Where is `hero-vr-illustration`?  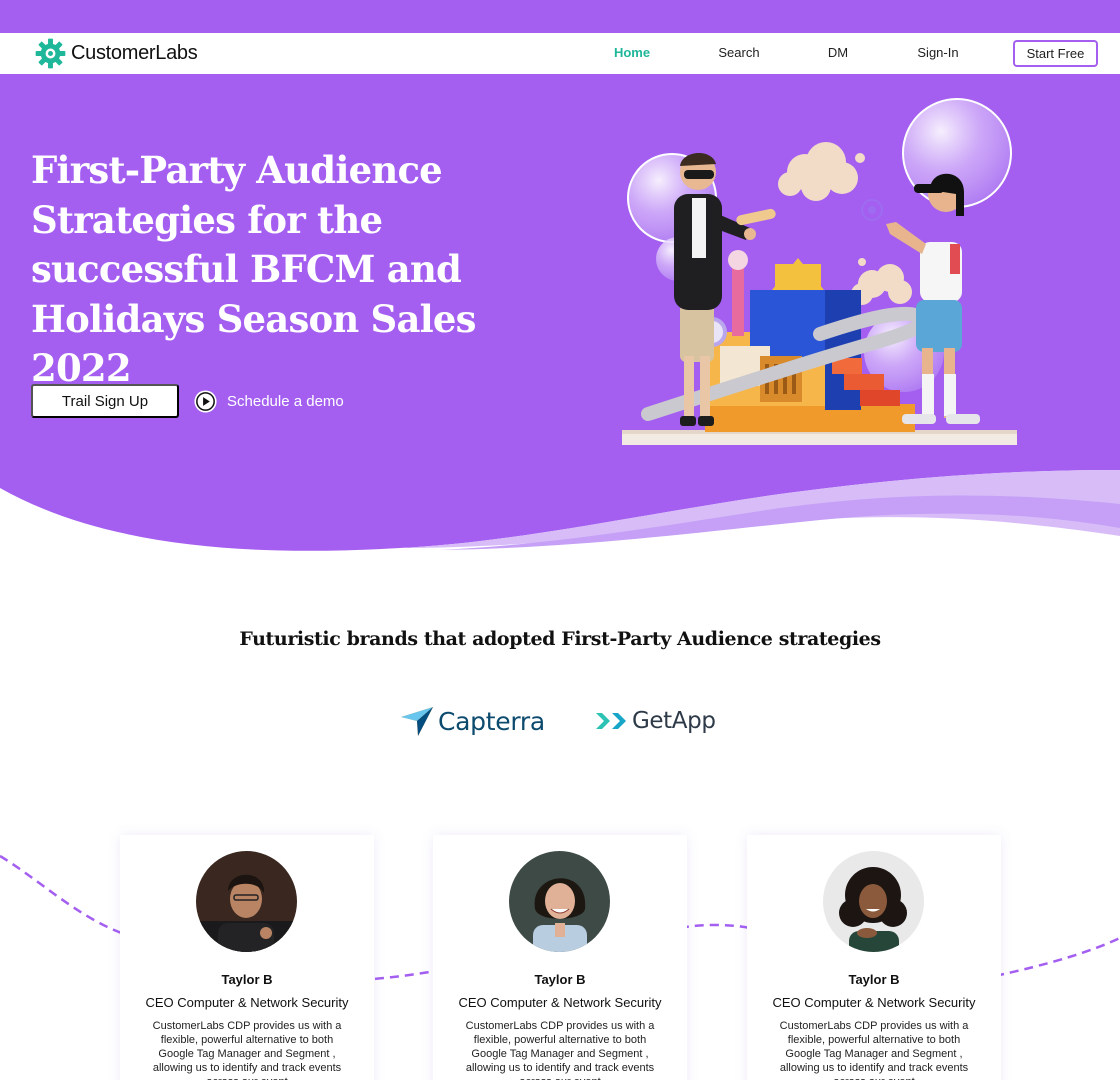 hero-vr-illustration is located at coordinates (819, 271).